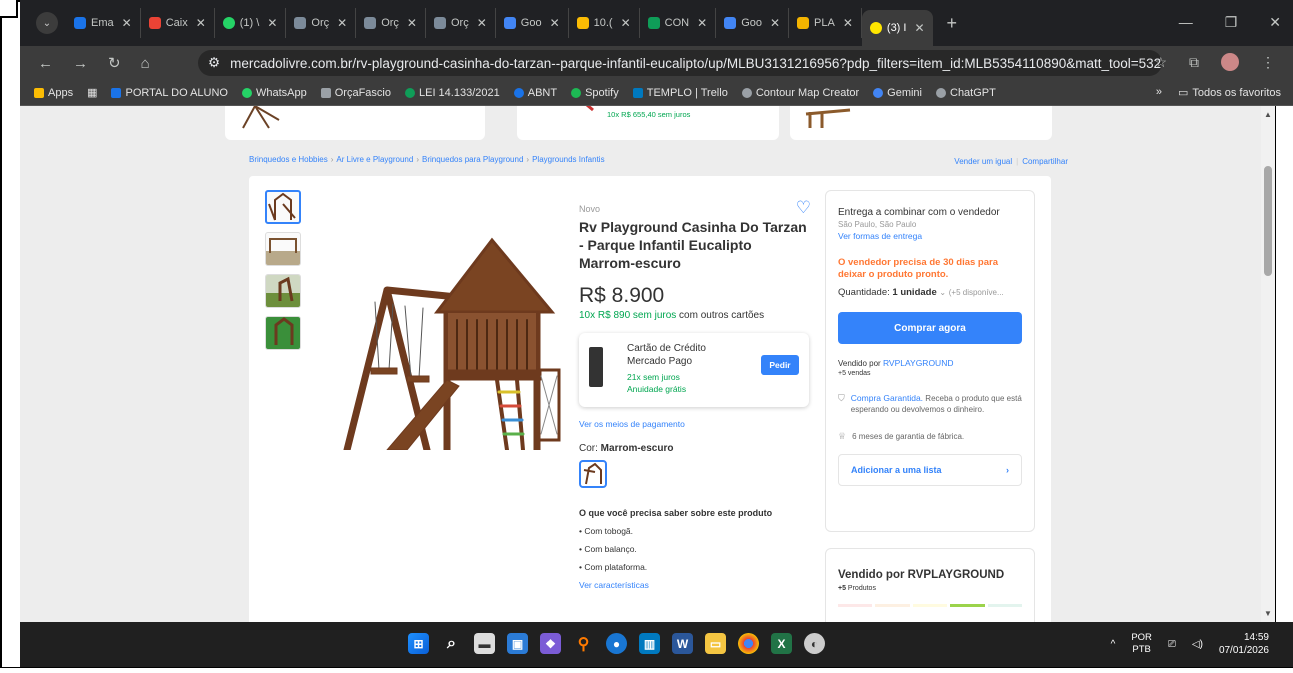 This screenshot has height=673, width=1293. What do you see at coordinates (535, 93) in the screenshot?
I see `bookmark-item: ABNT` at bounding box center [535, 93].